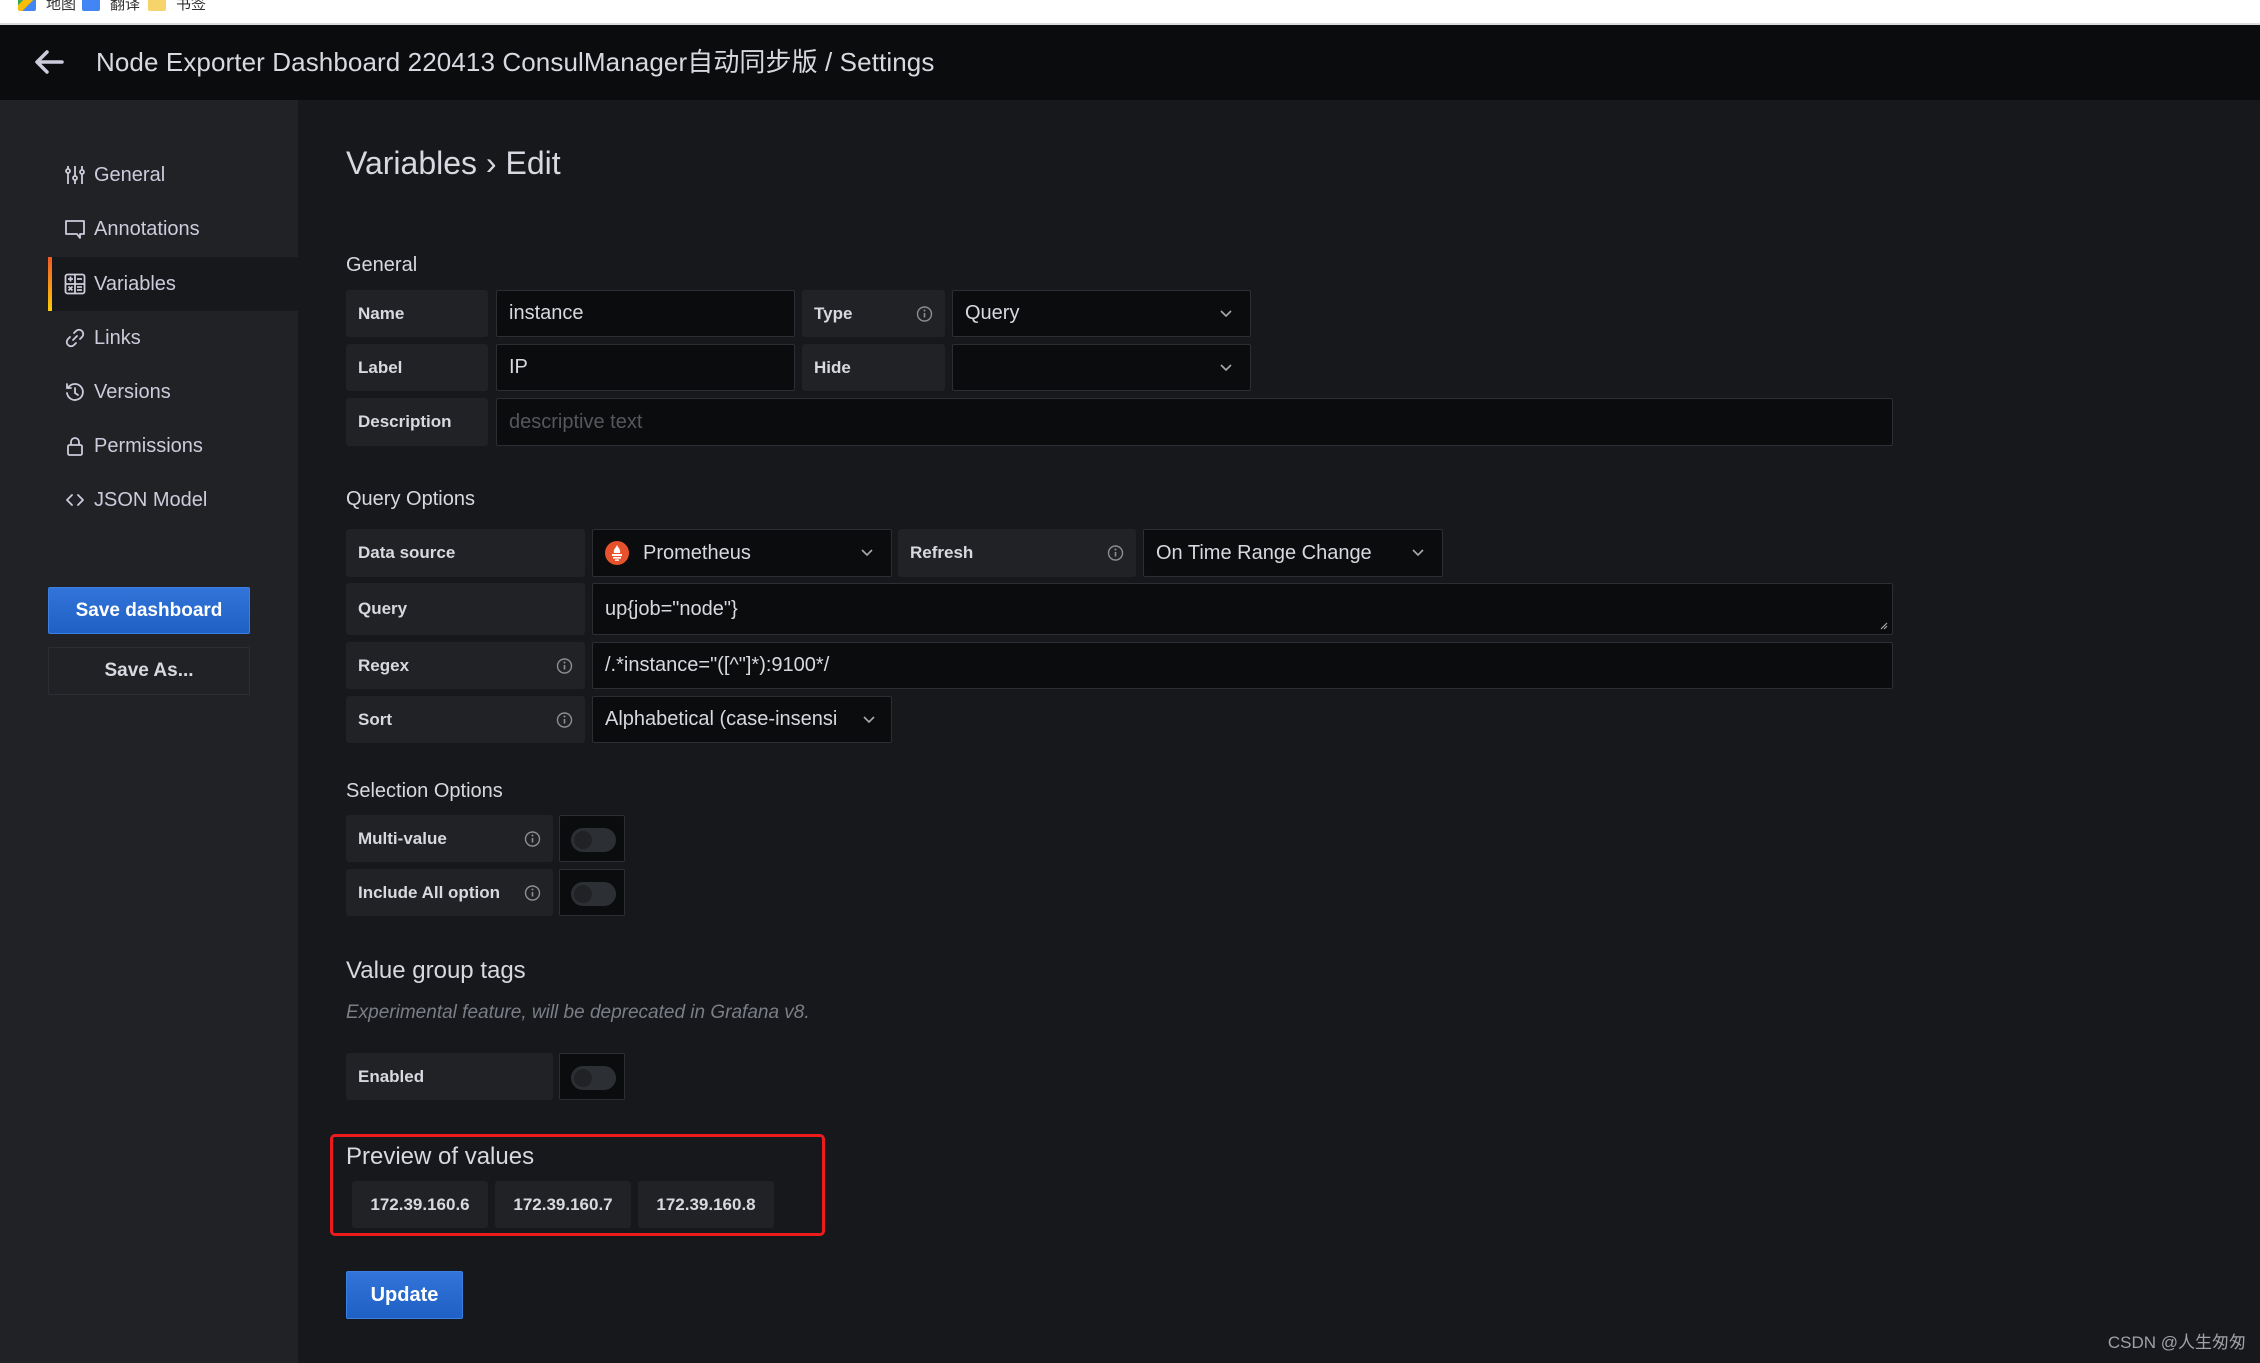 Image resolution: width=2260 pixels, height=1363 pixels. What do you see at coordinates (742, 553) in the screenshot?
I see `datasource-select: Prometheus` at bounding box center [742, 553].